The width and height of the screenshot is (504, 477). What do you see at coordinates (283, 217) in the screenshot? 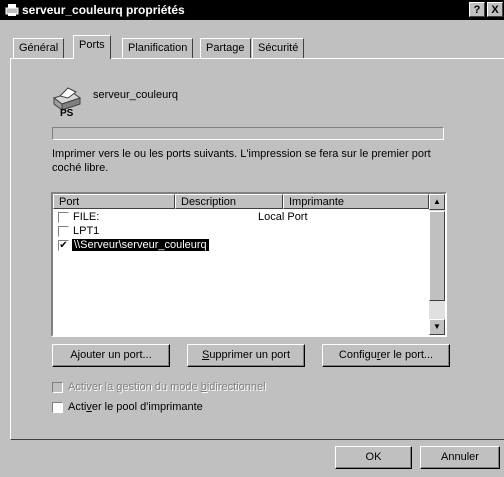
I see `port-description: Local Port` at bounding box center [283, 217].